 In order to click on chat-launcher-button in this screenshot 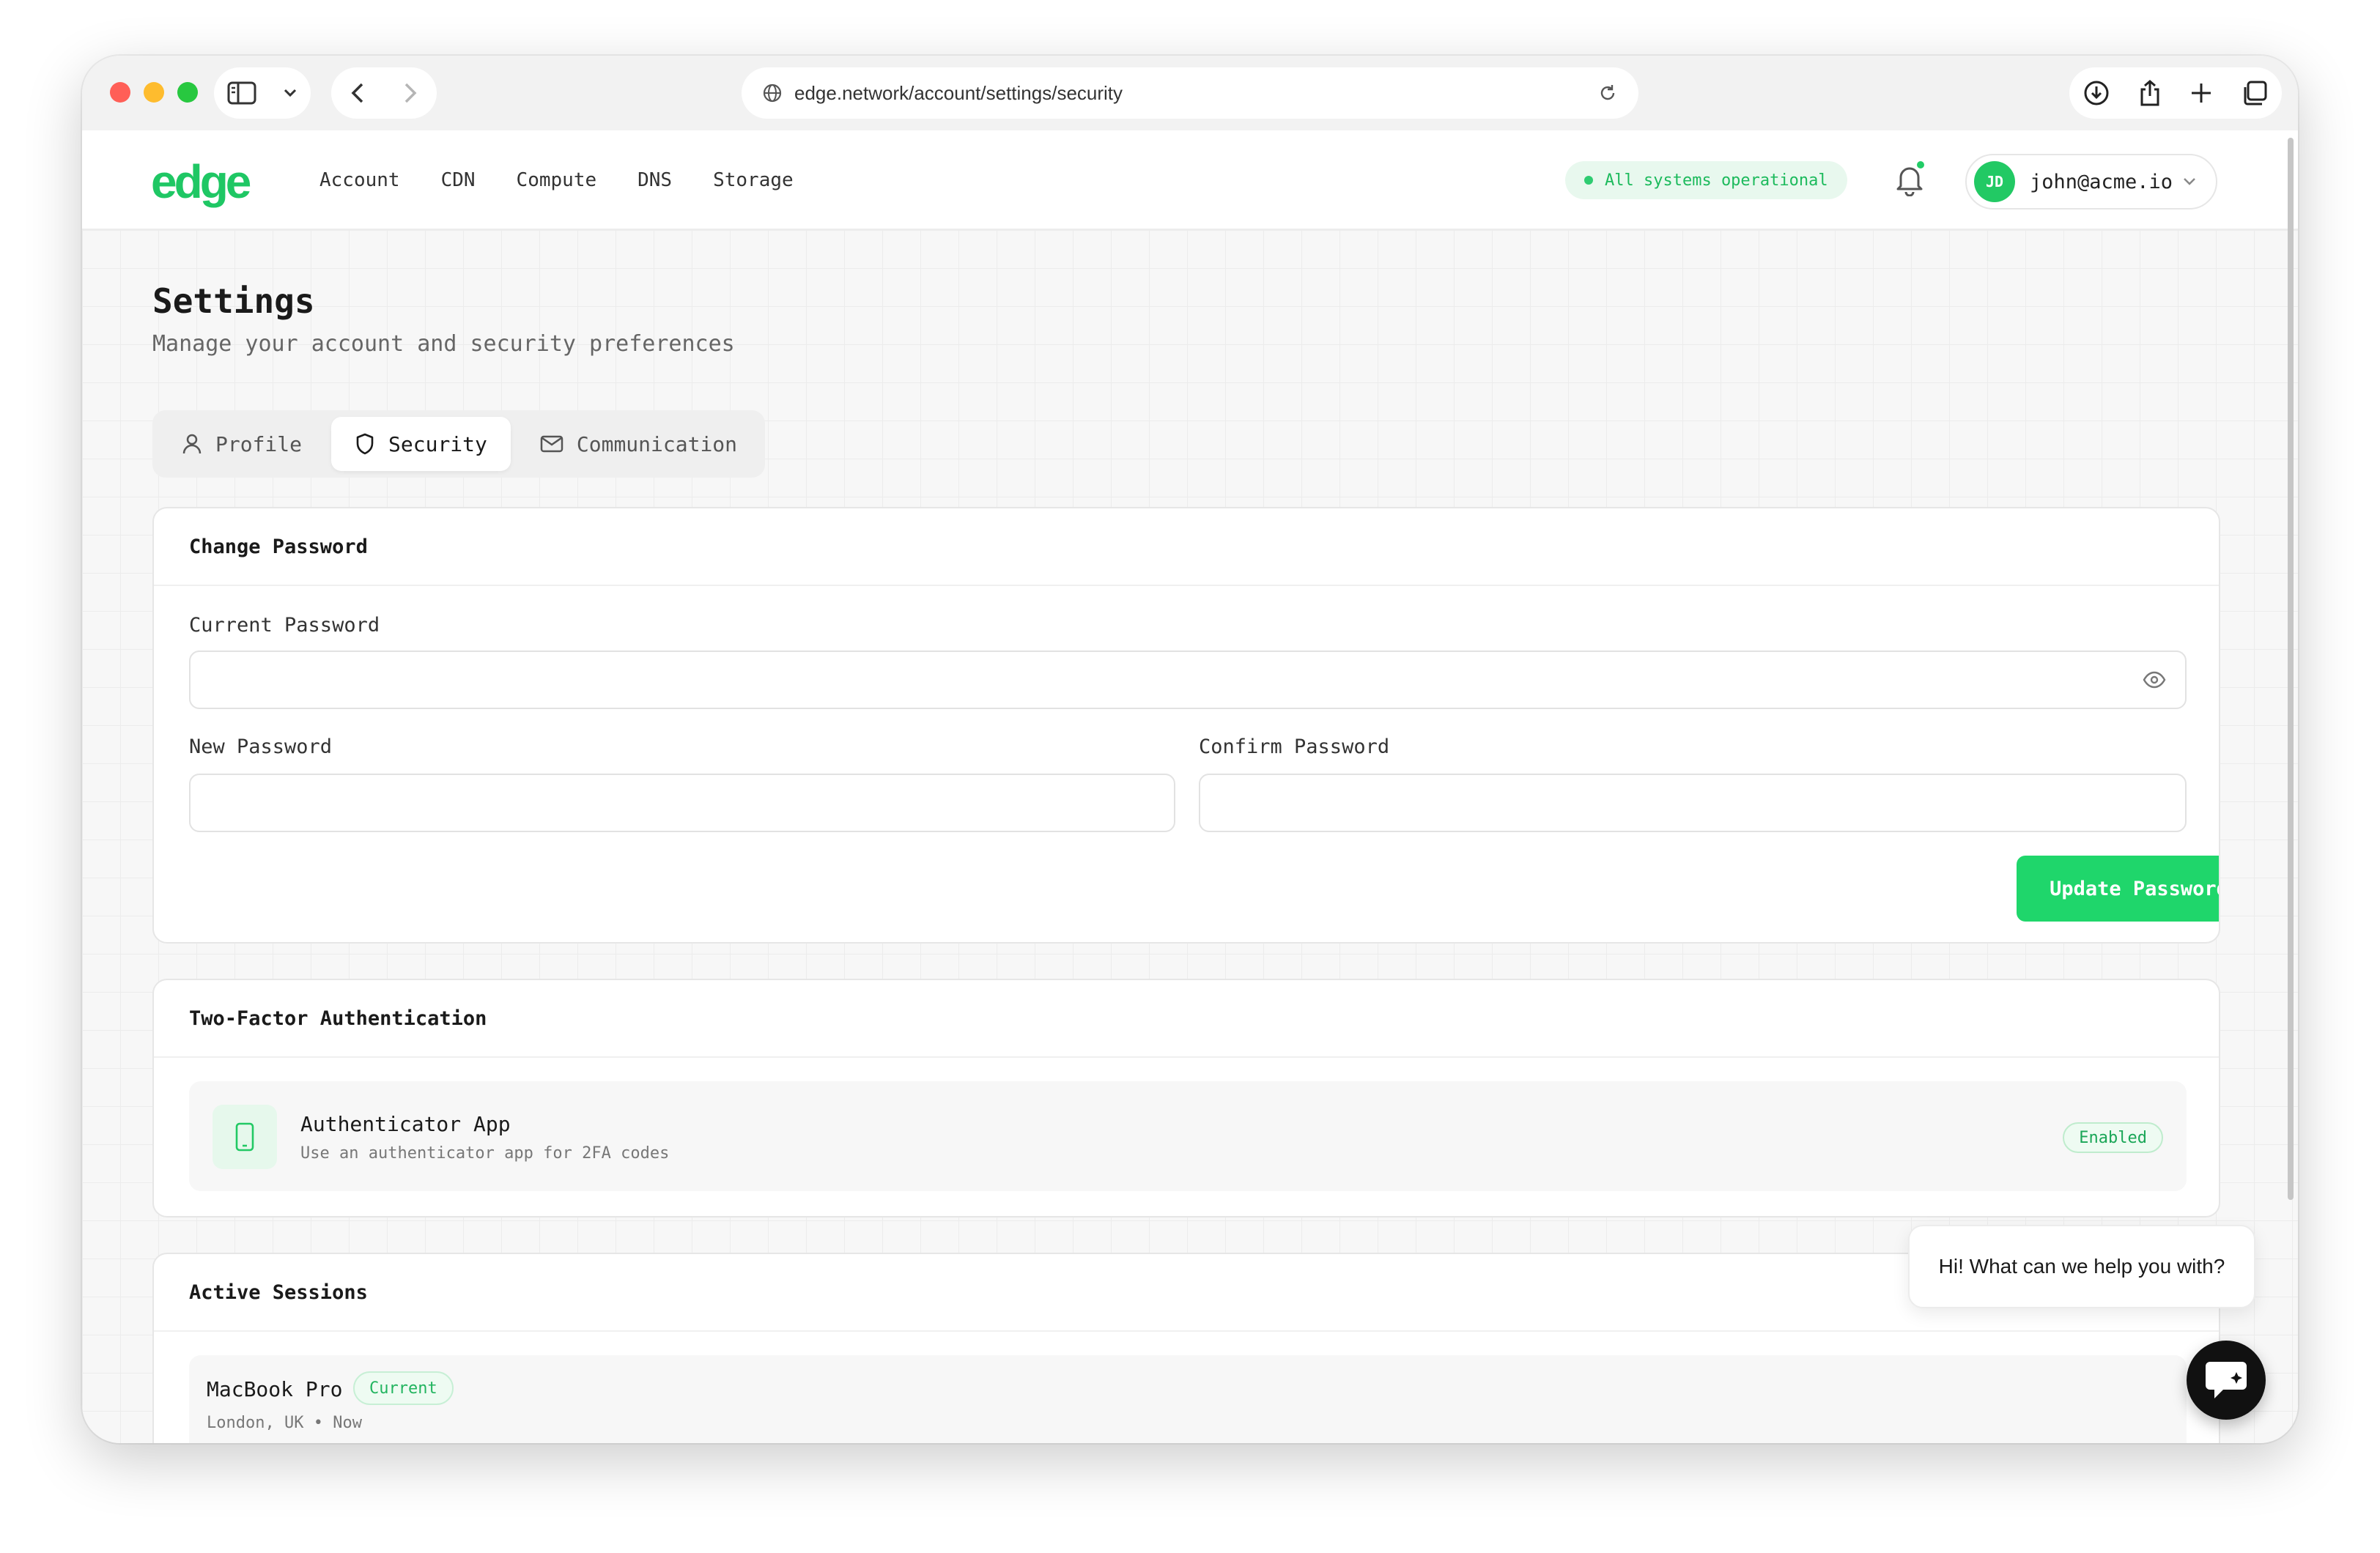, I will do `click(2226, 1380)`.